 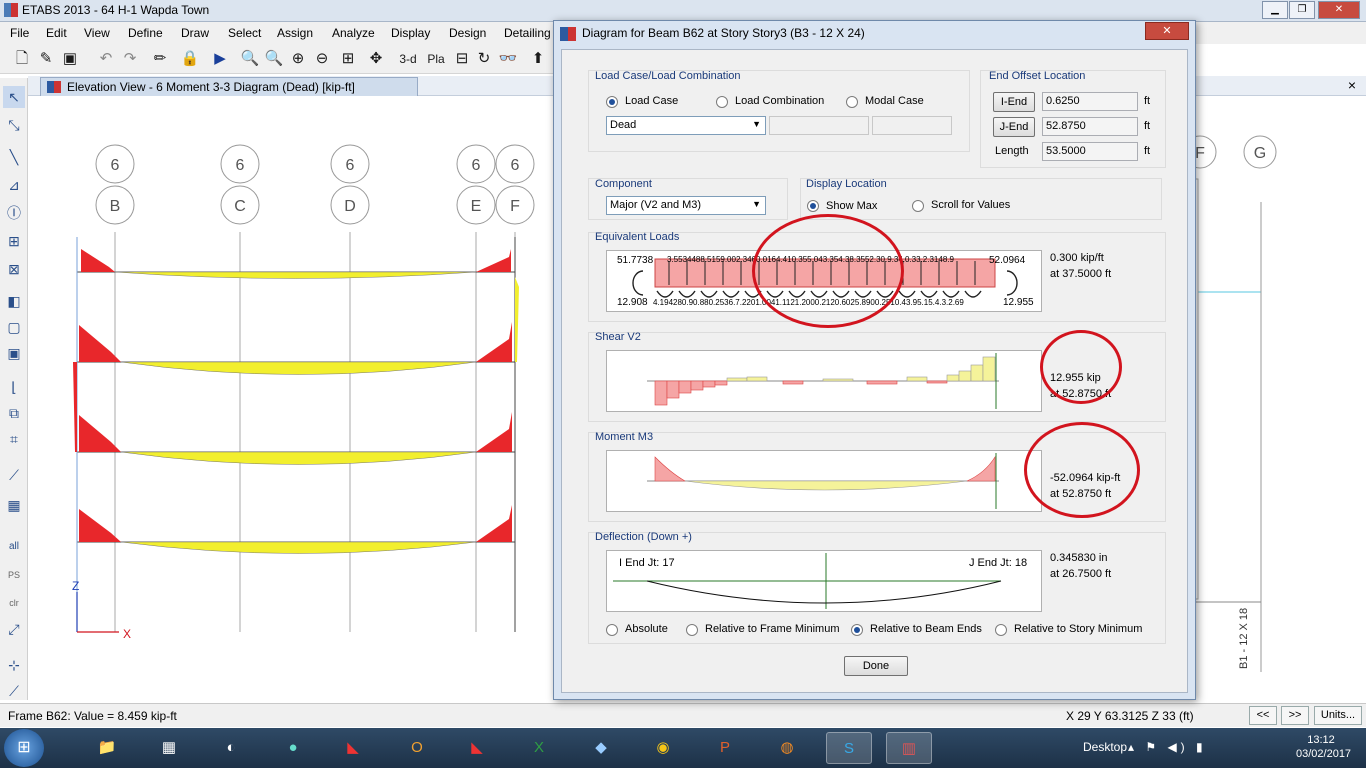 I want to click on menu-draw: Draw, so click(x=195, y=33).